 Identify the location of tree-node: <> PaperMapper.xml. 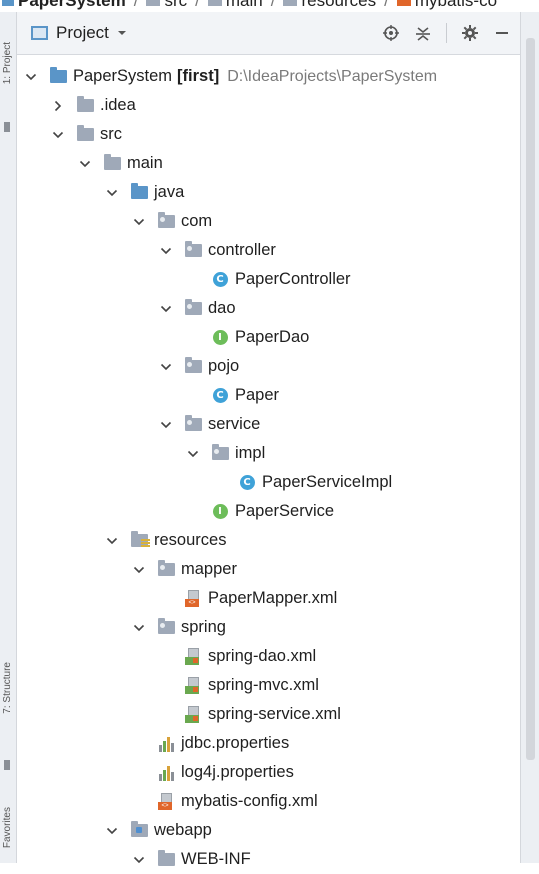
(247, 598).